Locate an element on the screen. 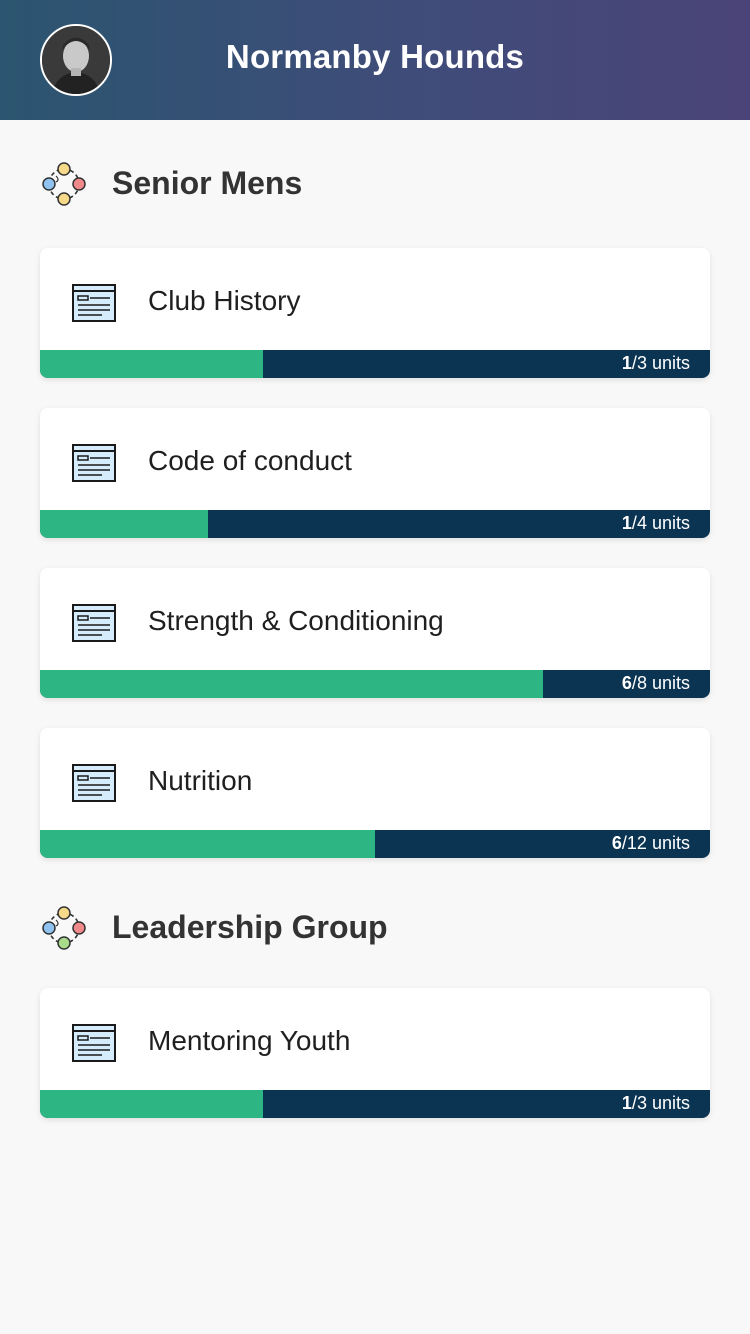 The width and height of the screenshot is (750, 1334). course-title: Code of conduct is located at coordinates (250, 460).